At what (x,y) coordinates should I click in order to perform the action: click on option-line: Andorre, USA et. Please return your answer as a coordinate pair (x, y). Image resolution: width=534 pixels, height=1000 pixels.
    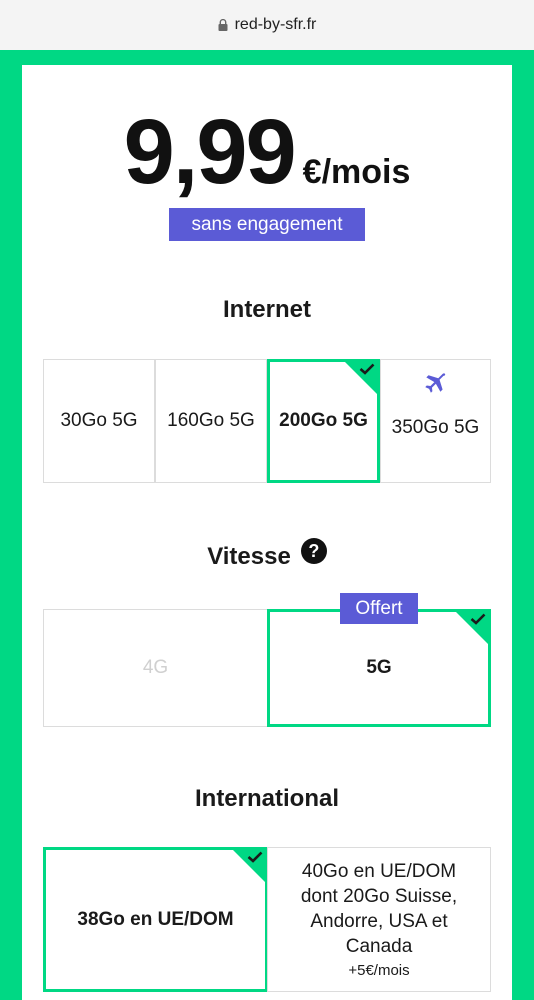
    Looking at the image, I should click on (379, 921).